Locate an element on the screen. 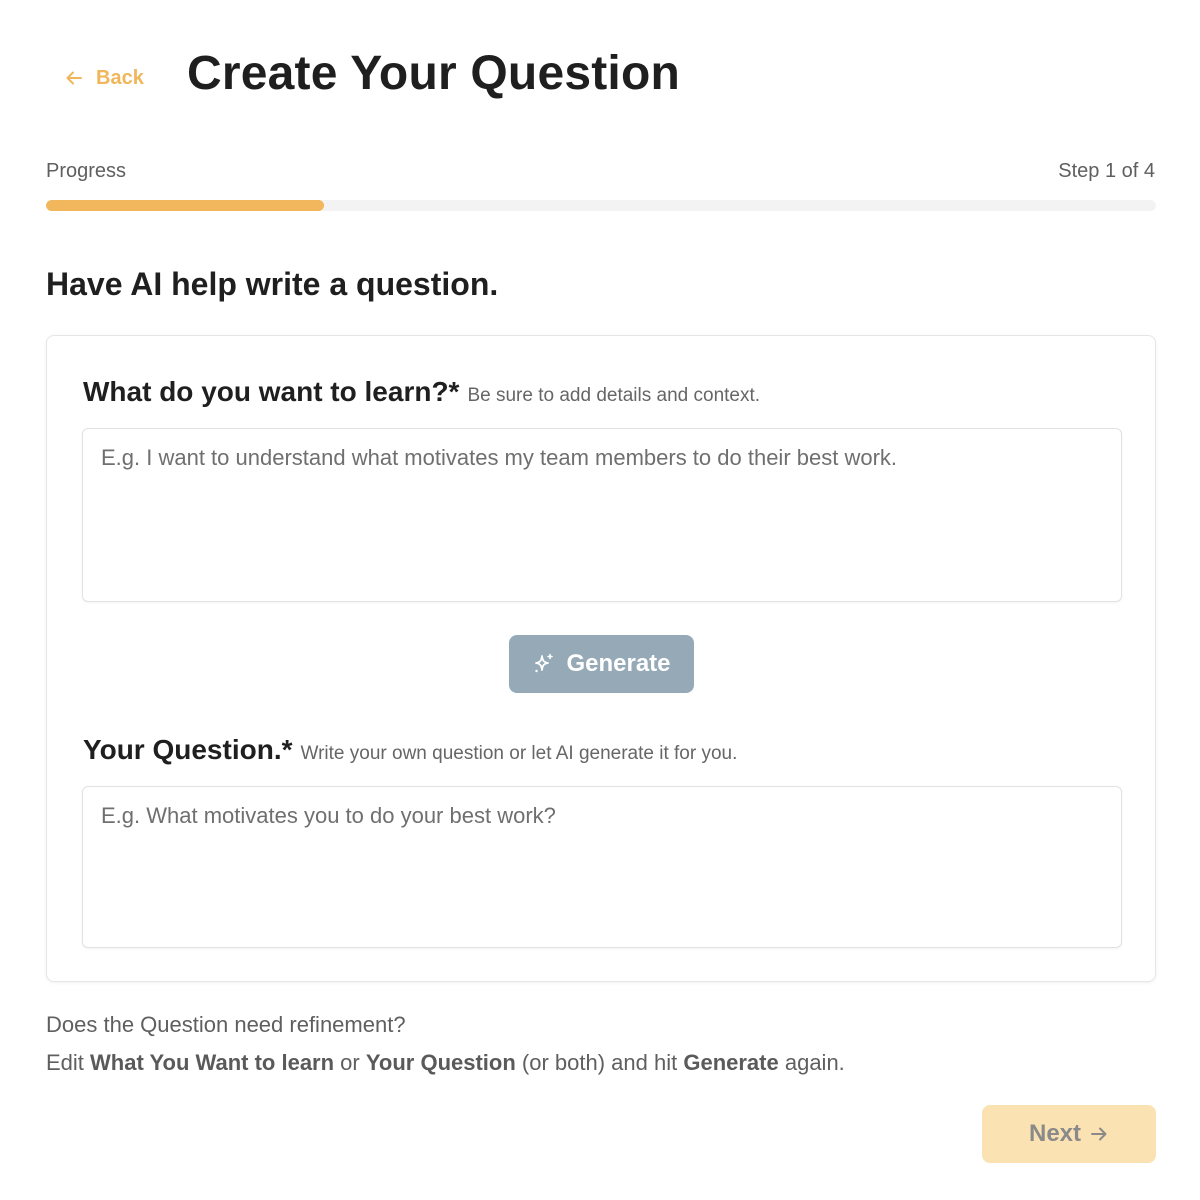  refinement-text-2: or is located at coordinates (350, 1062).